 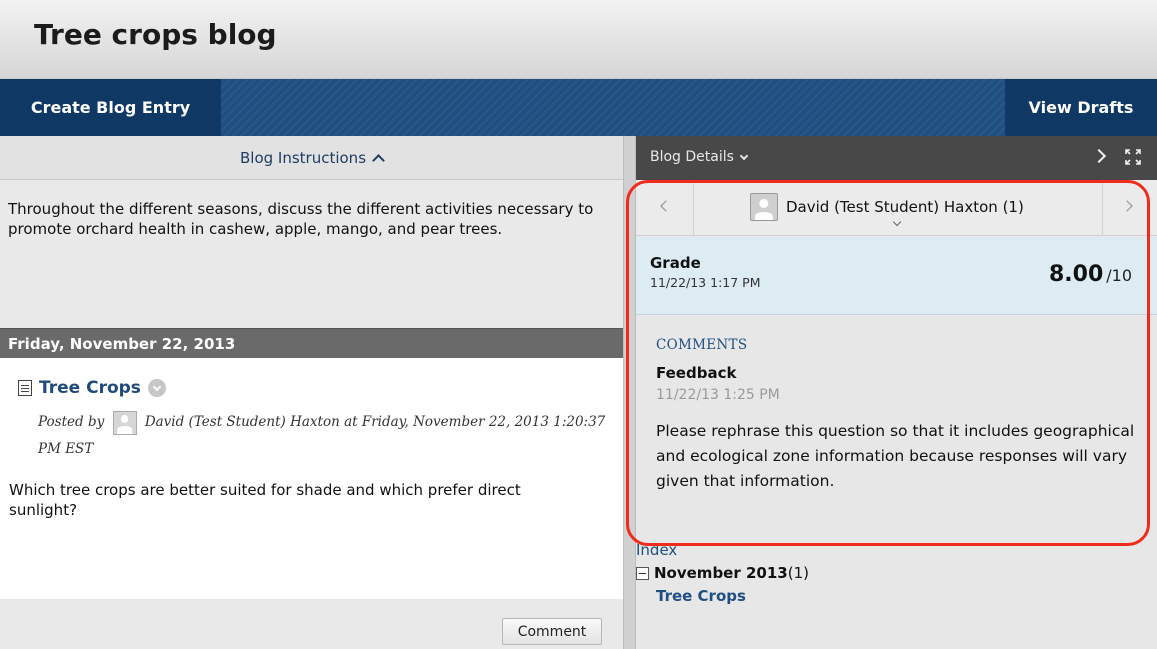 I want to click on index-month: November 2013, so click(x=721, y=573).